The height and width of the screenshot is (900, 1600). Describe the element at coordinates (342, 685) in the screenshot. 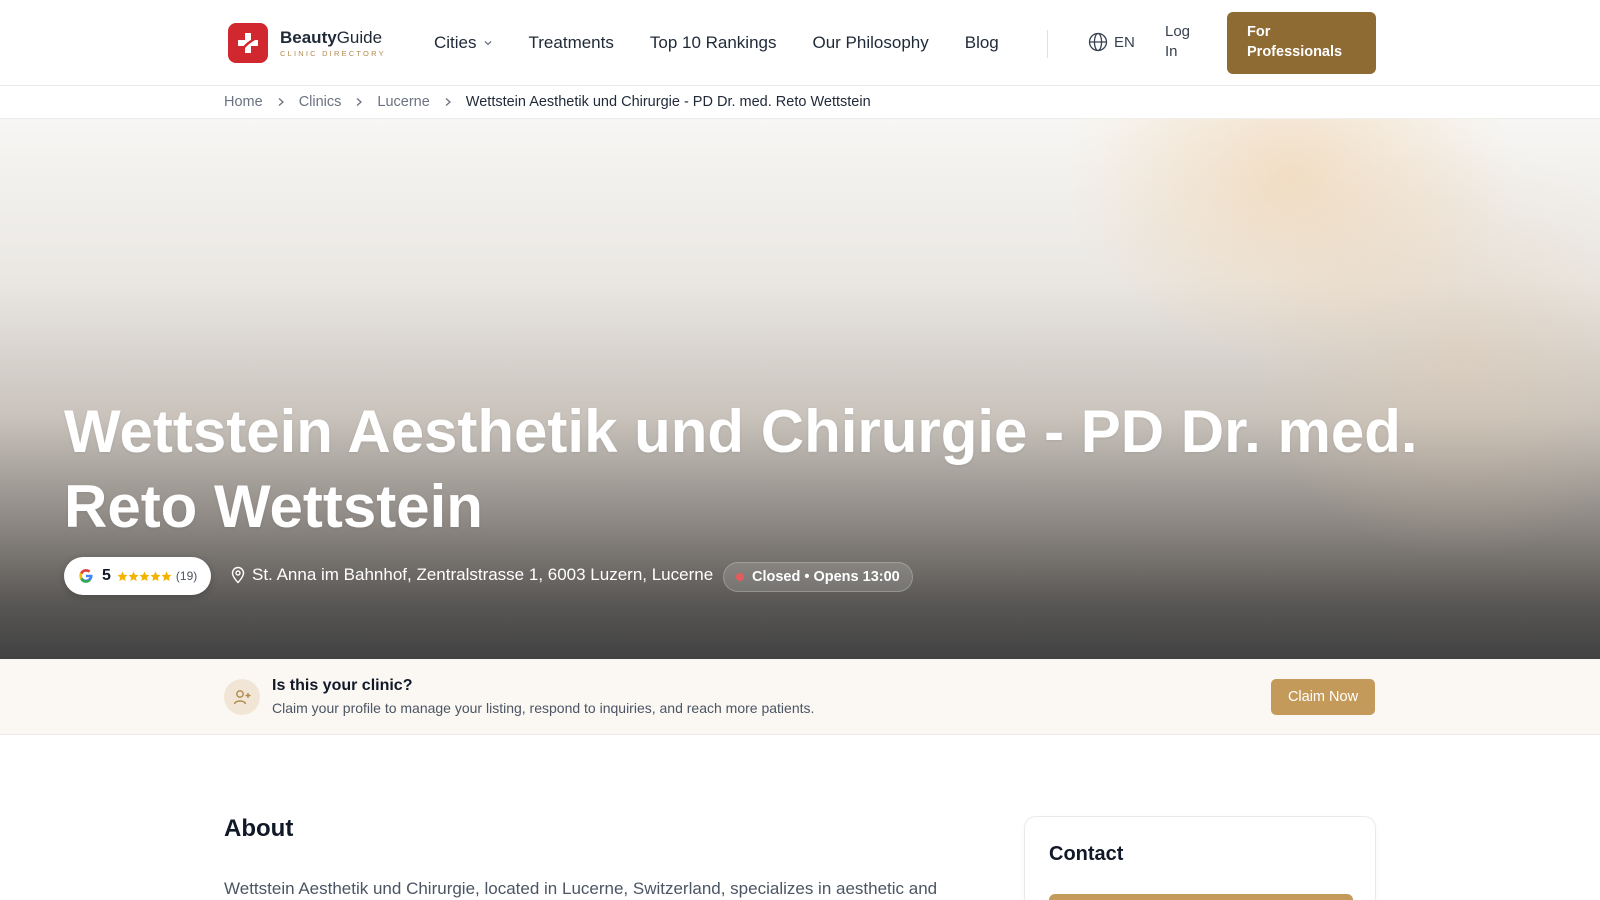

I see `claim-title: Is this your clinic?` at that location.